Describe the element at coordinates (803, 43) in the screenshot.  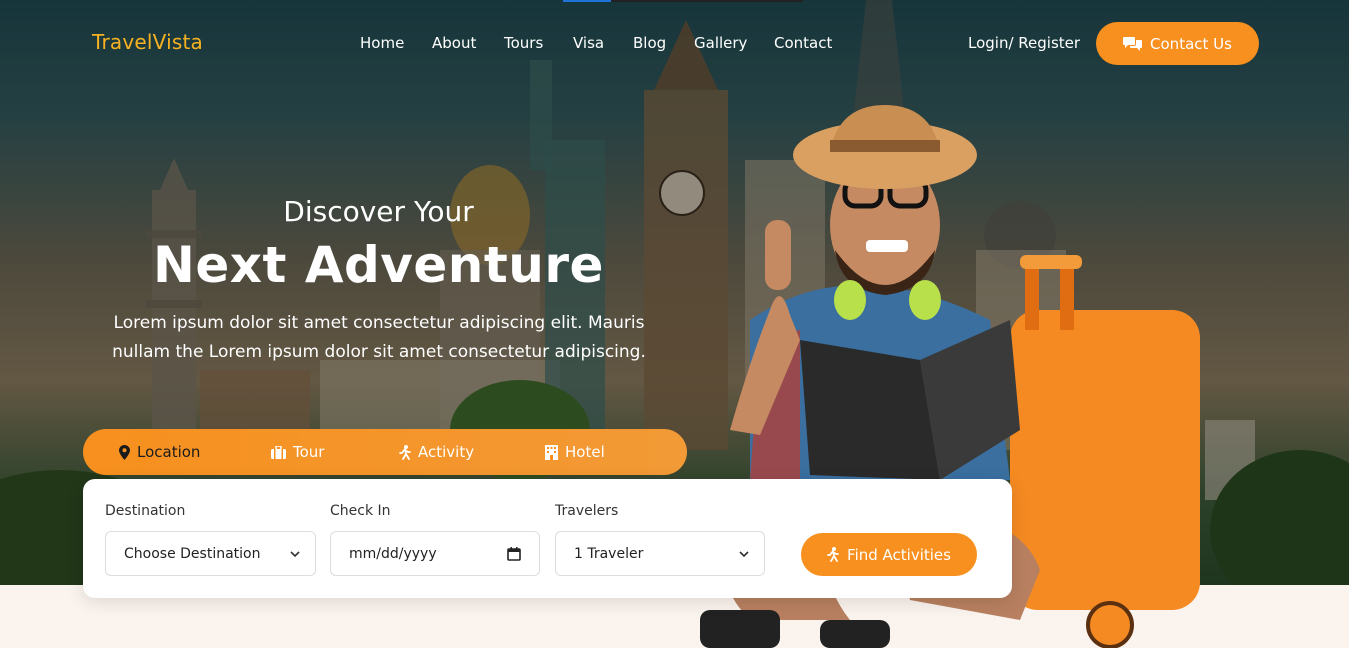
I see `nav-contact: Contact` at that location.